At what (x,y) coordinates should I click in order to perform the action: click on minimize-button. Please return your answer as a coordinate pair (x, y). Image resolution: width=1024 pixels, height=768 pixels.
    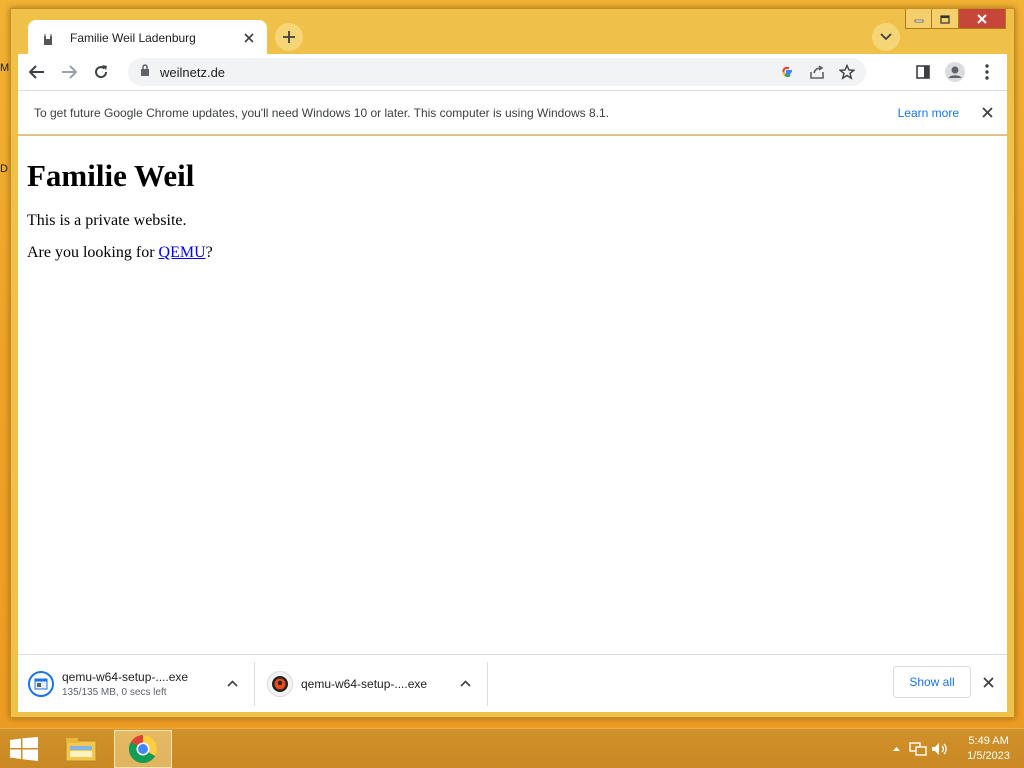
    Looking at the image, I should click on (918, 19).